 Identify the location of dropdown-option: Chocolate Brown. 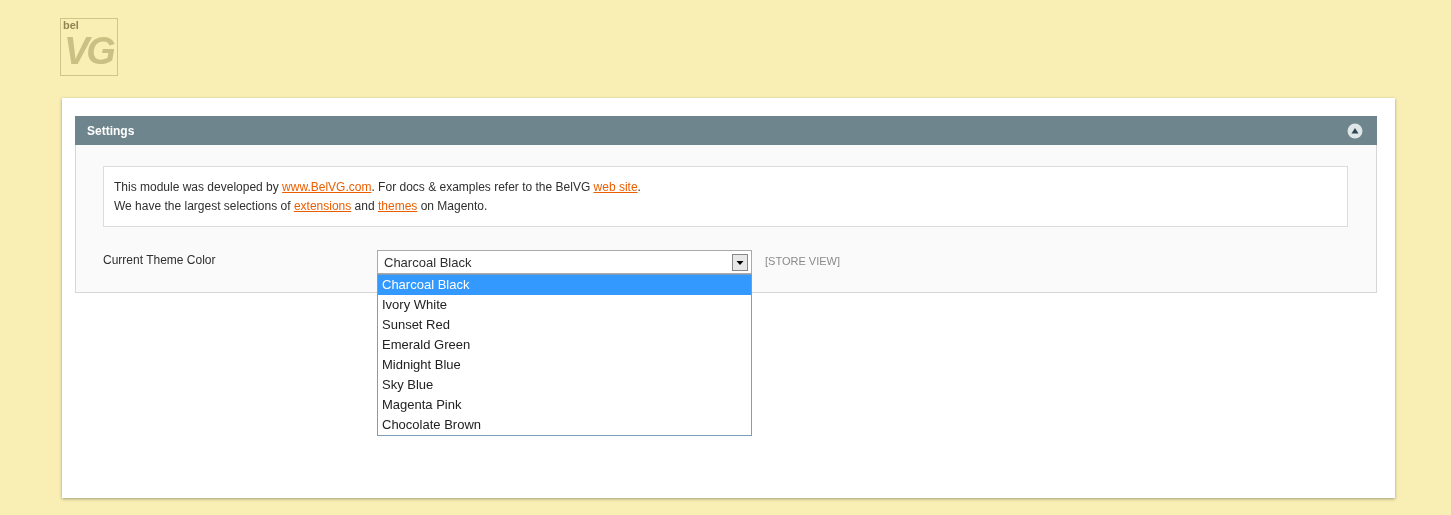
(564, 425).